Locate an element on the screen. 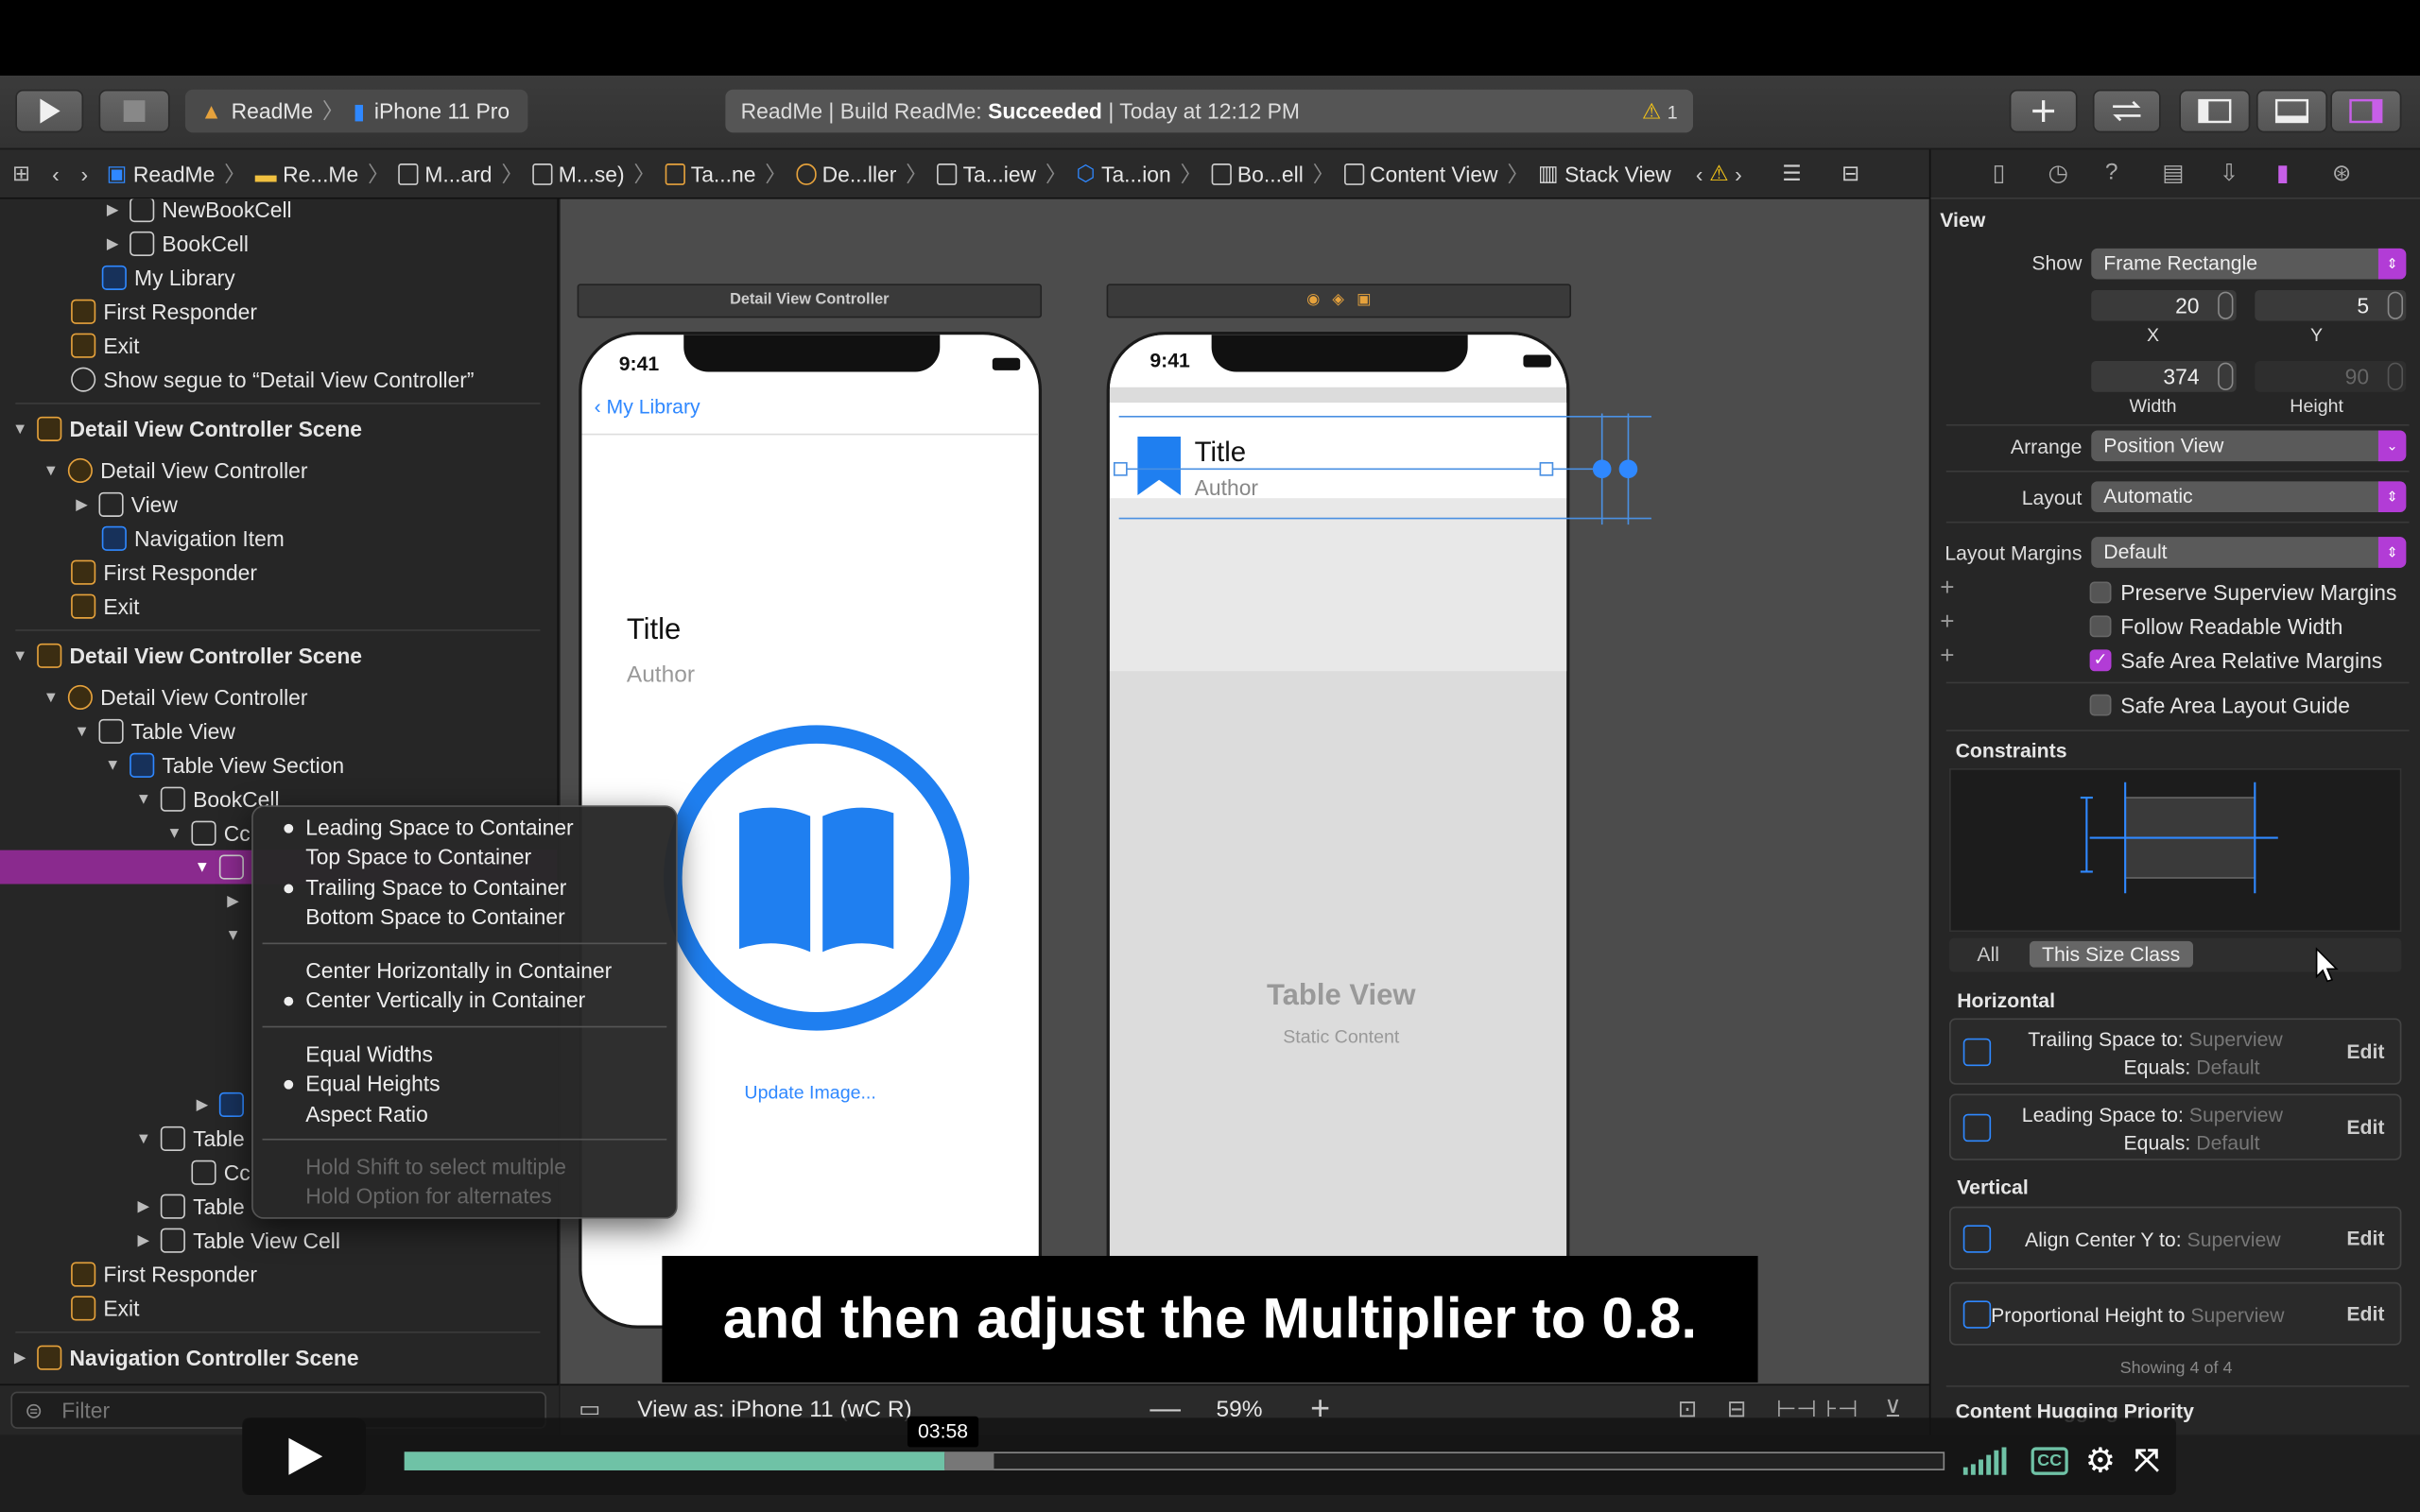  grid-icon: ⊞ is located at coordinates (21, 174).